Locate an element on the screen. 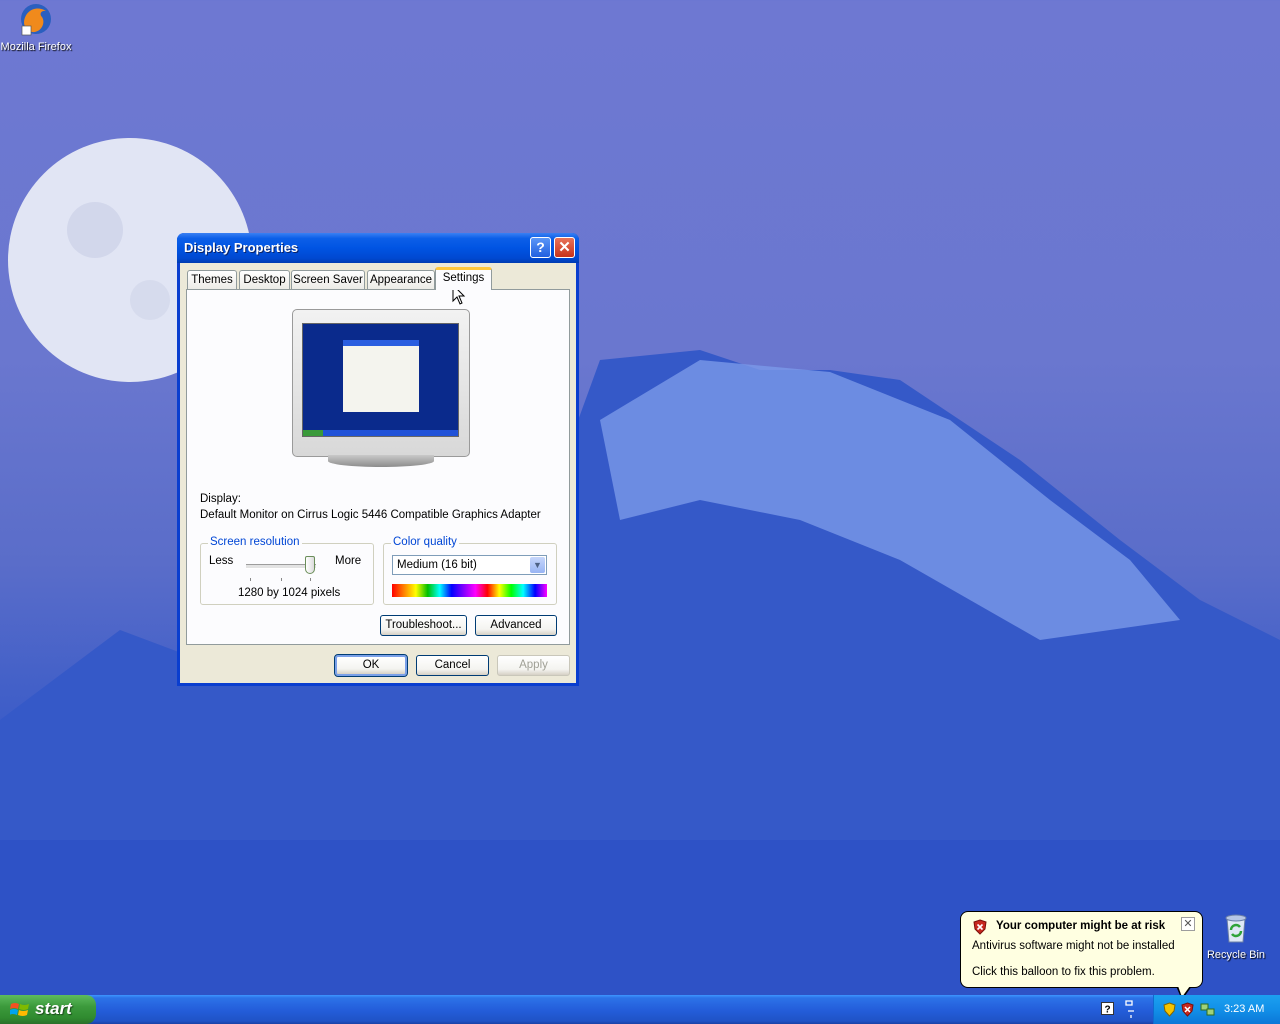  apply-button: Apply is located at coordinates (533, 665).